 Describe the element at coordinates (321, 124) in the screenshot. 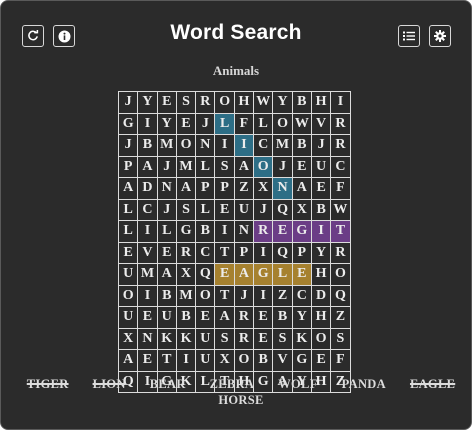

I see `grid-cell: V` at that location.